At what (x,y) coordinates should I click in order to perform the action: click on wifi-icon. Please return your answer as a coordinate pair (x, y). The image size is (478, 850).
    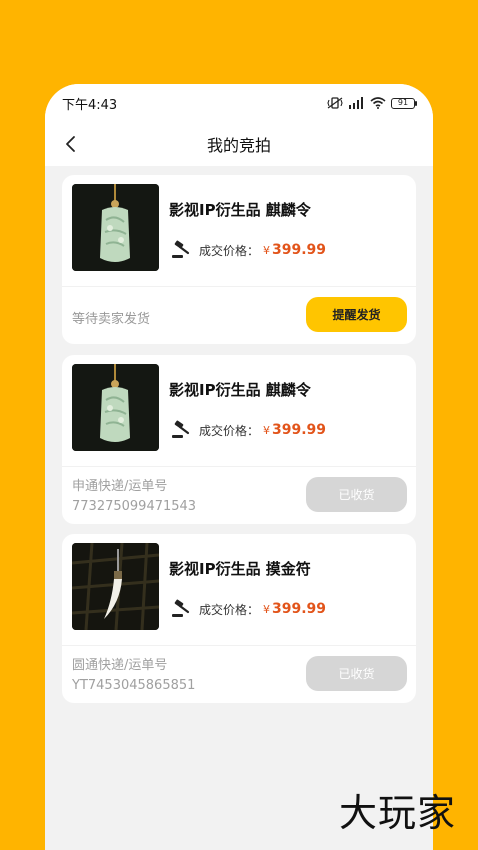
    Looking at the image, I should click on (378, 103).